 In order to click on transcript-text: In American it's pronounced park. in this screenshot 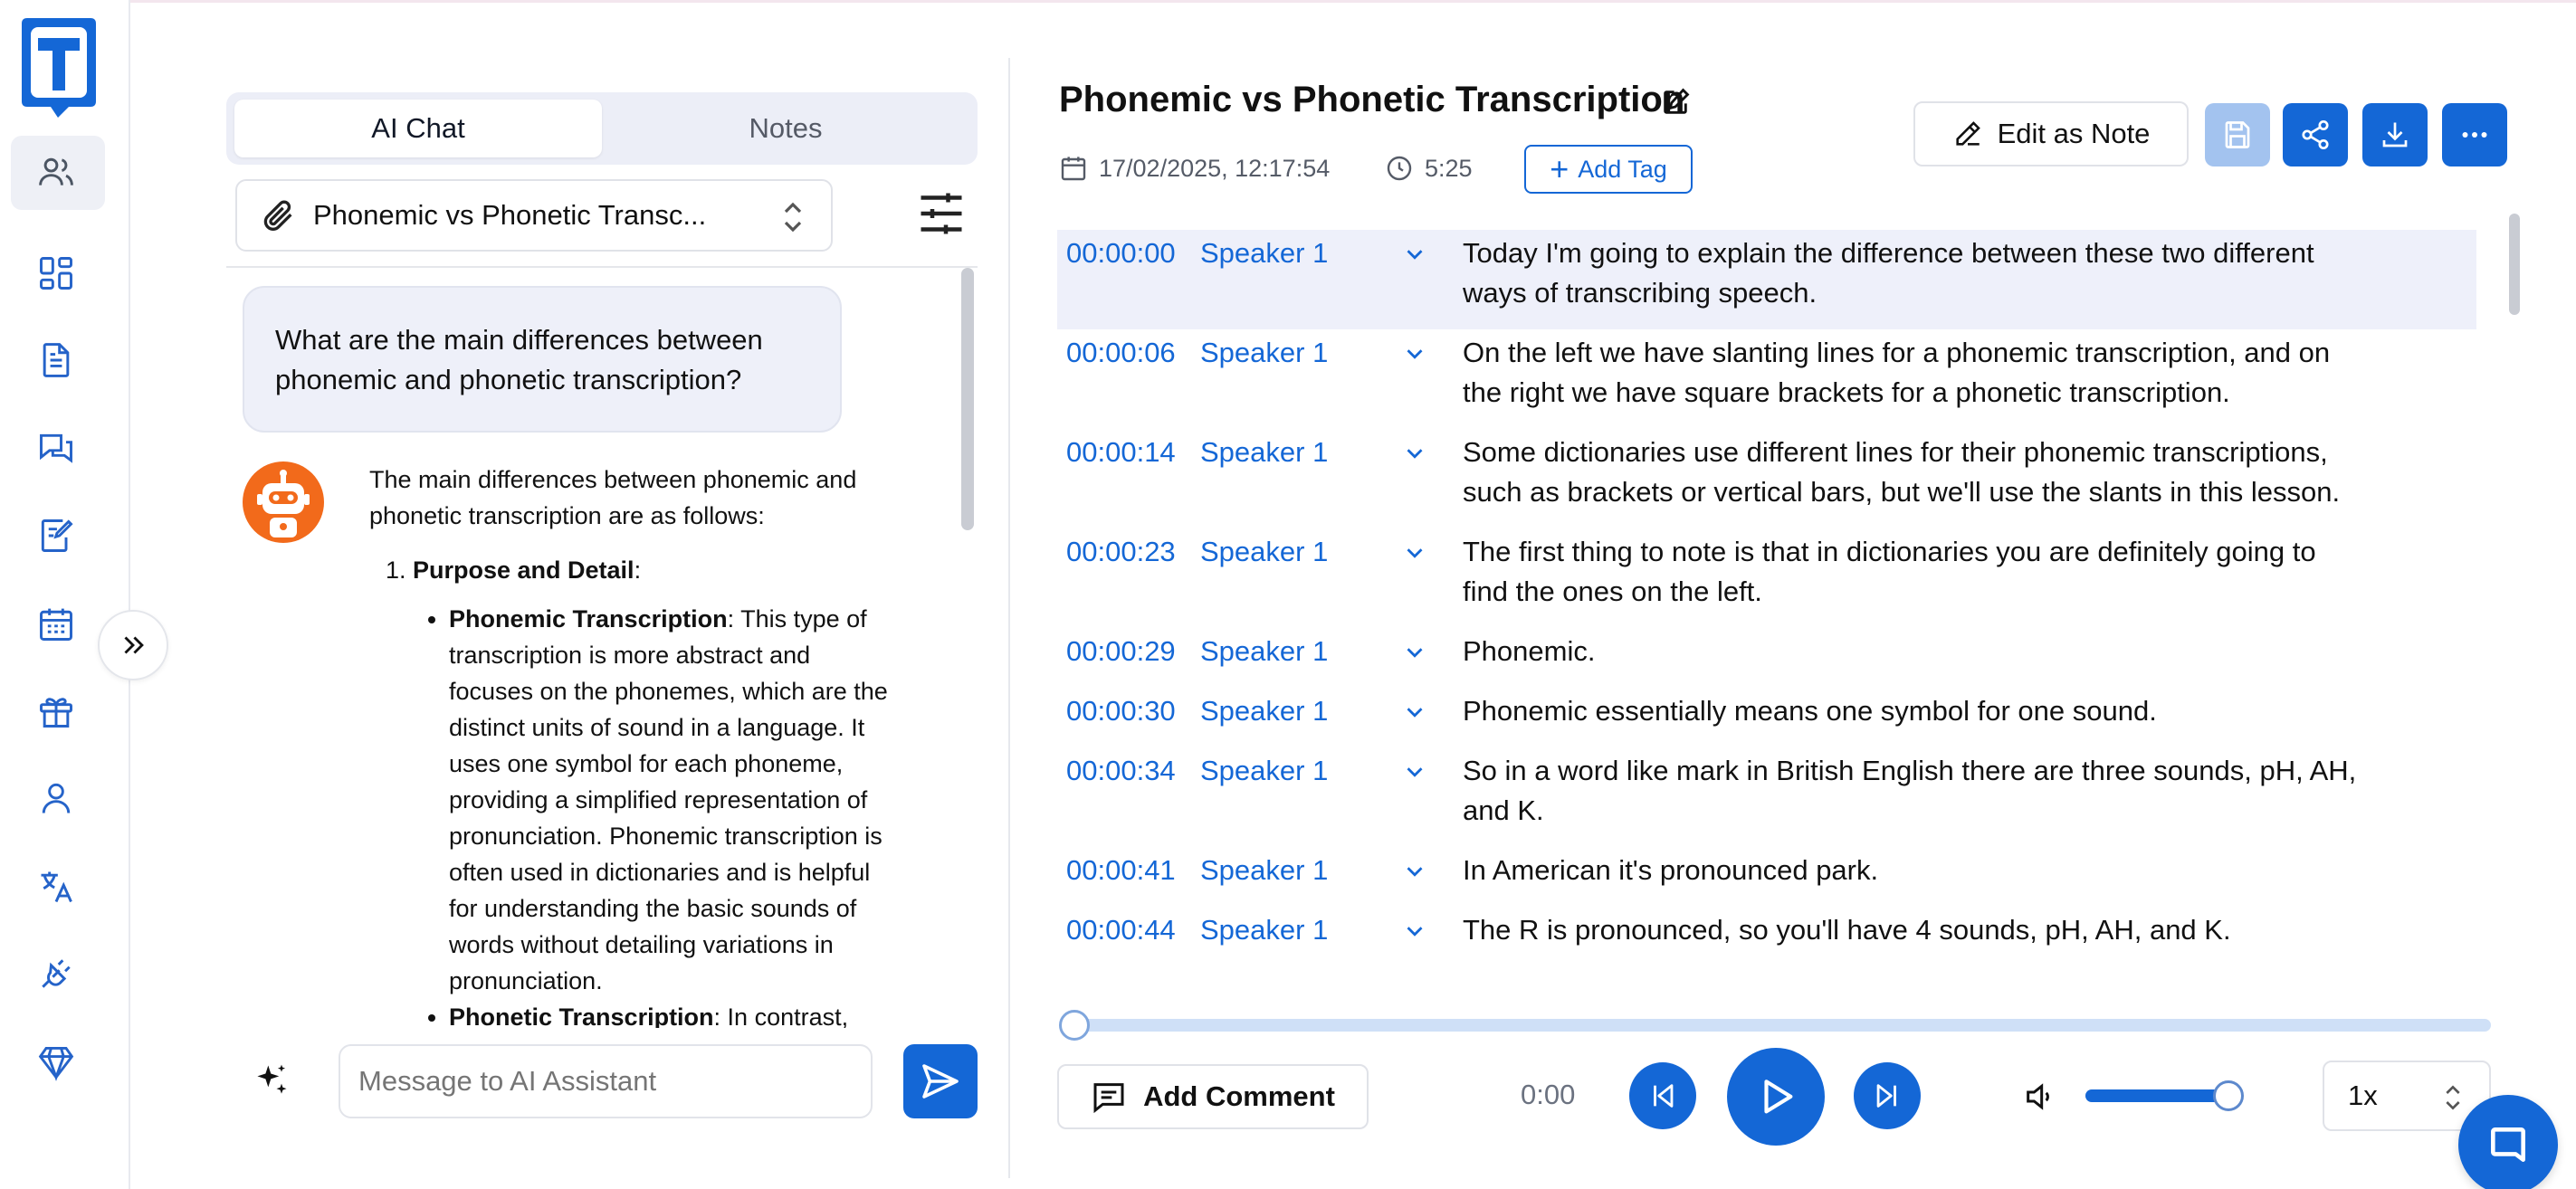, I will do `click(1920, 870)`.